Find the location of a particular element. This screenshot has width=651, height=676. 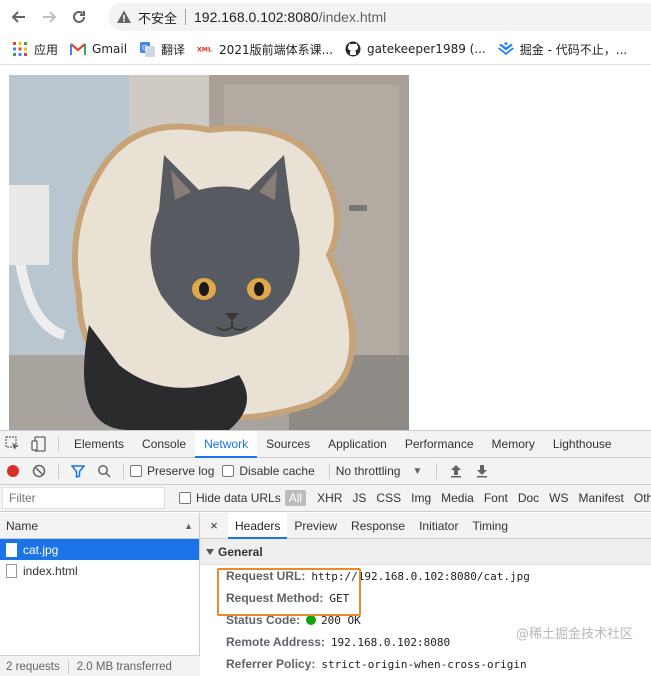

hide-data-urls-checkbox: Hide data URLs is located at coordinates (230, 498).